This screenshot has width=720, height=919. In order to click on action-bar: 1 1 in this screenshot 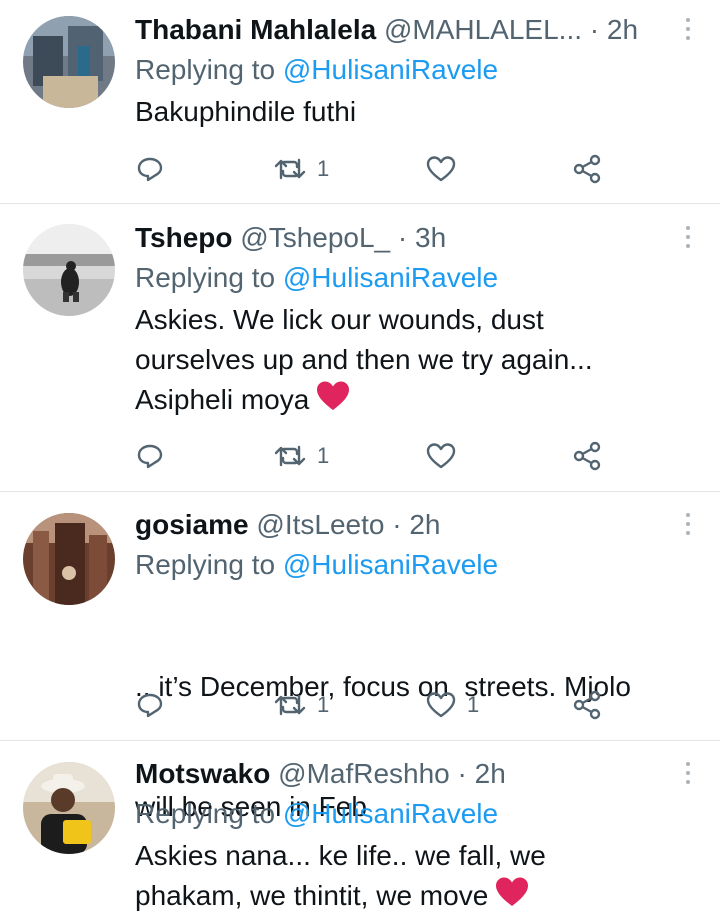, I will do `click(375, 705)`.